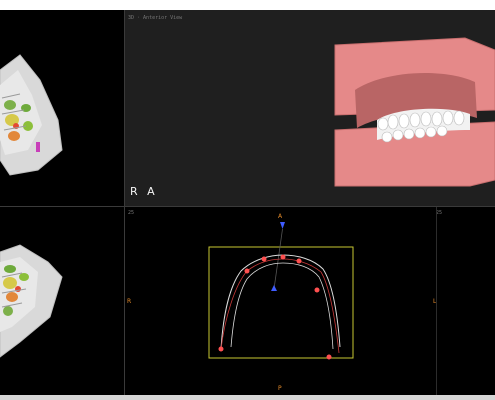 The height and width of the screenshot is (400, 495). I want to click on landmark-points, so click(275, 307).